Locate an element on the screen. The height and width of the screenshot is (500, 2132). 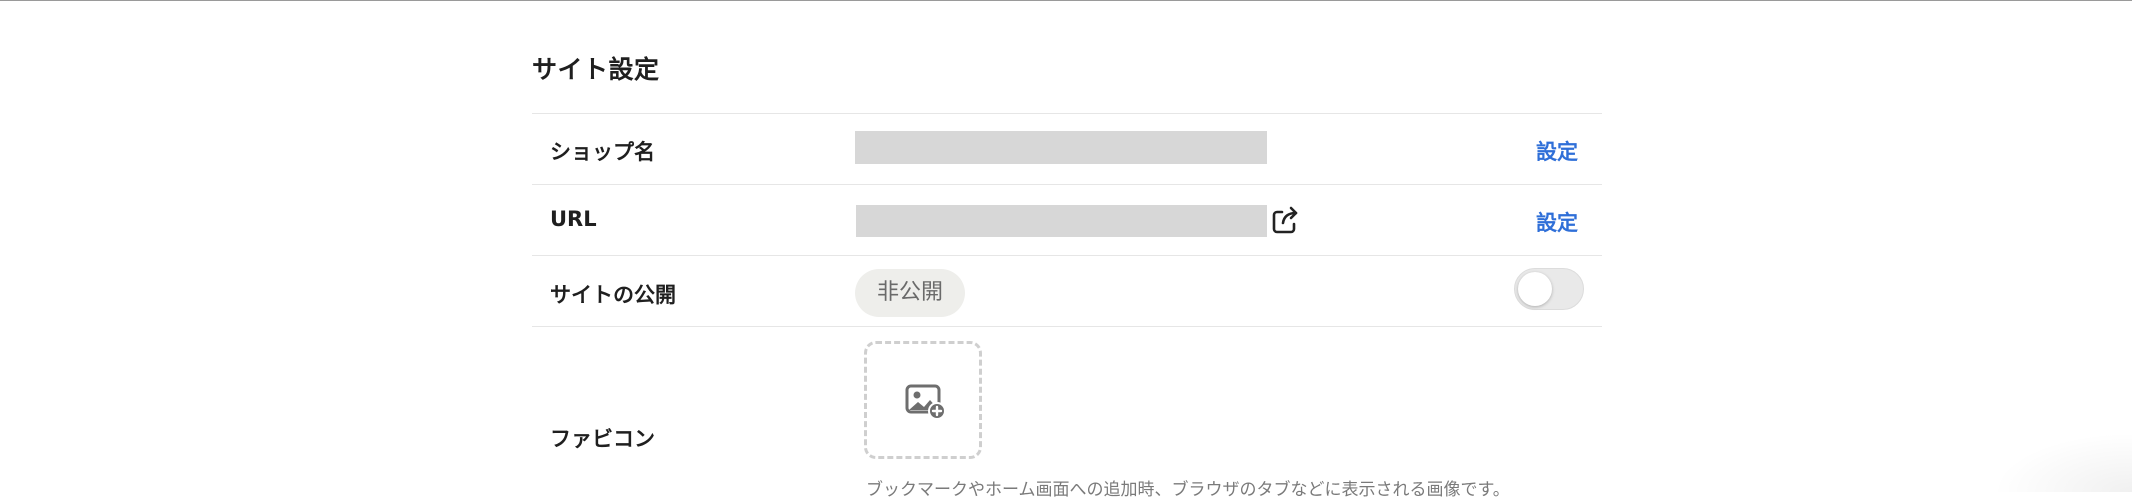
favicon-help-text: ブックマークやホーム画面への追加時、ブラウザのタブなどに表示される画像です。 is located at coordinates (1188, 487).